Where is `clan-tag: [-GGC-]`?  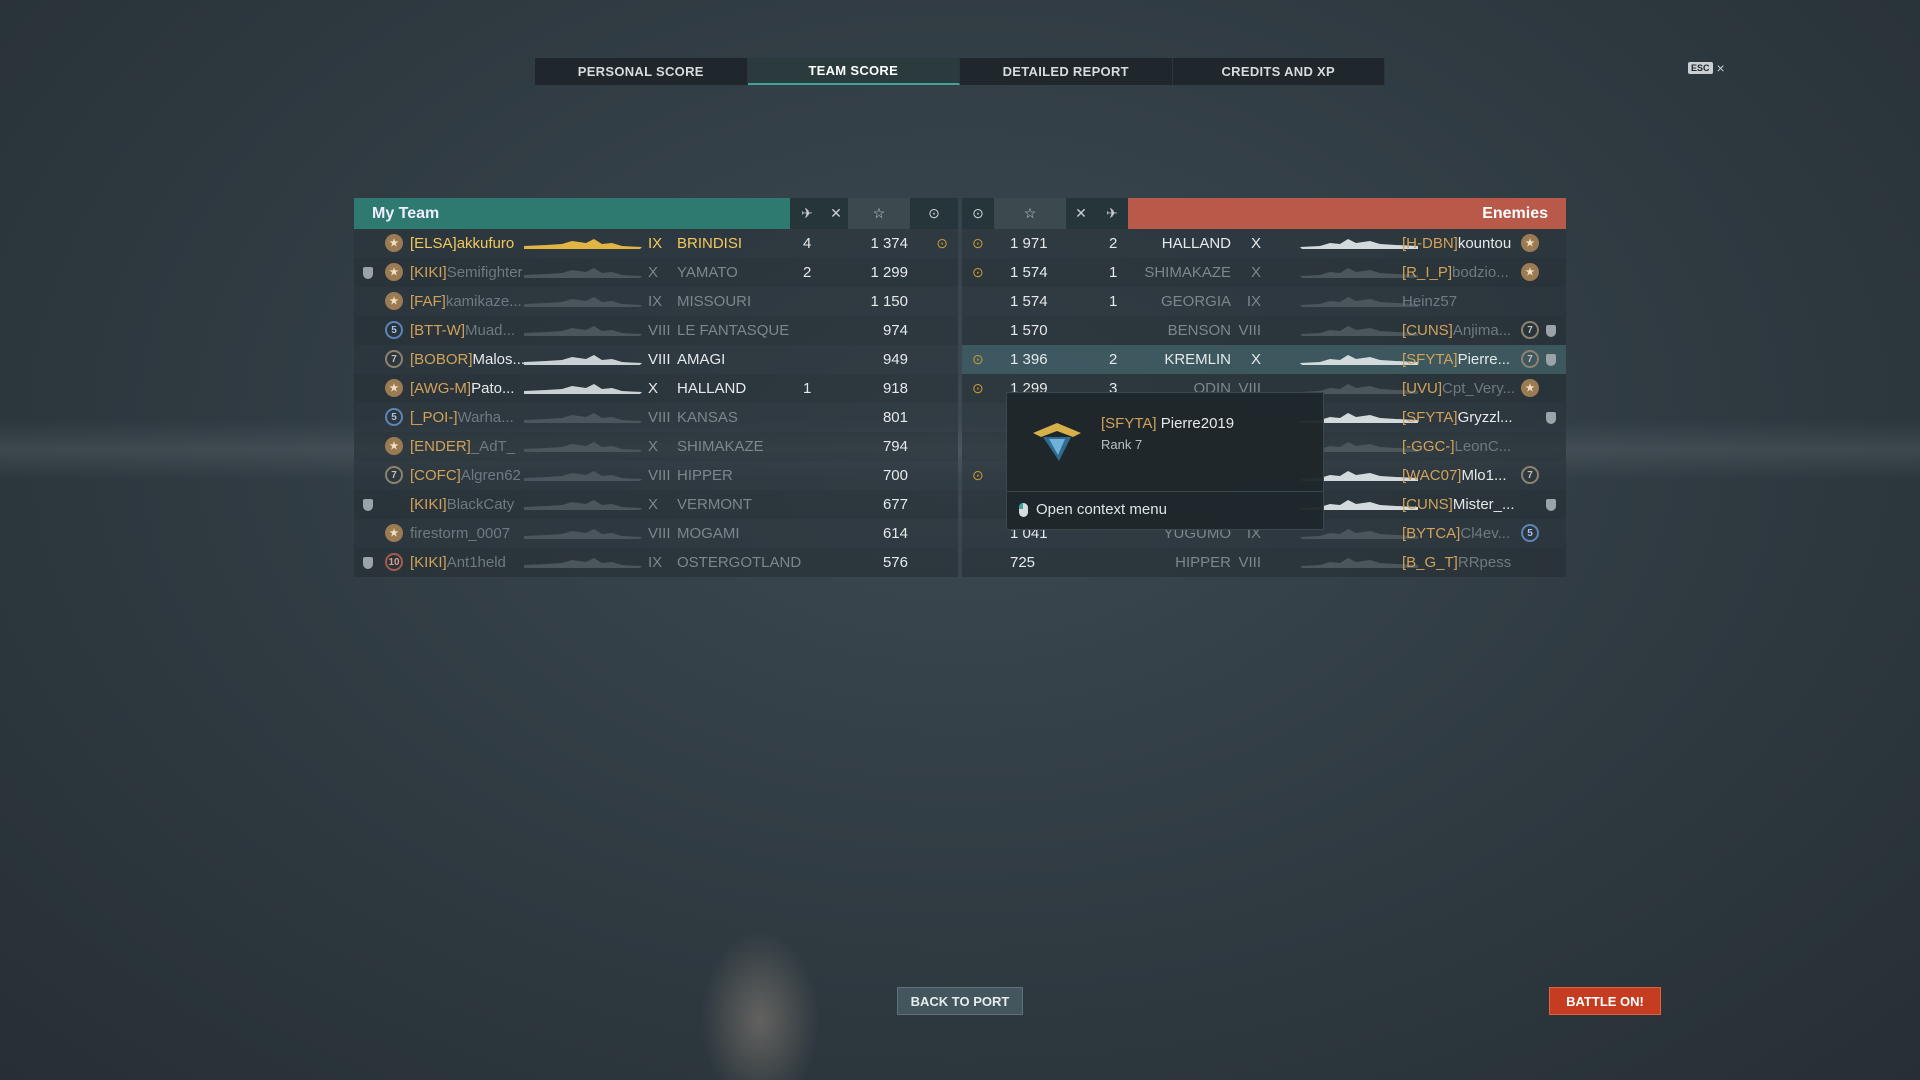 clan-tag: [-GGC-] is located at coordinates (1428, 446).